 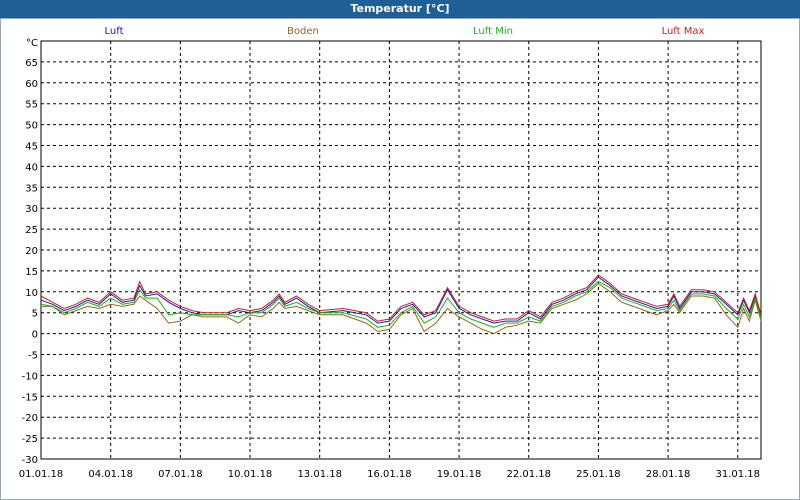 What do you see at coordinates (319, 474) in the screenshot?
I see `x-tick-label: 13.01.18` at bounding box center [319, 474].